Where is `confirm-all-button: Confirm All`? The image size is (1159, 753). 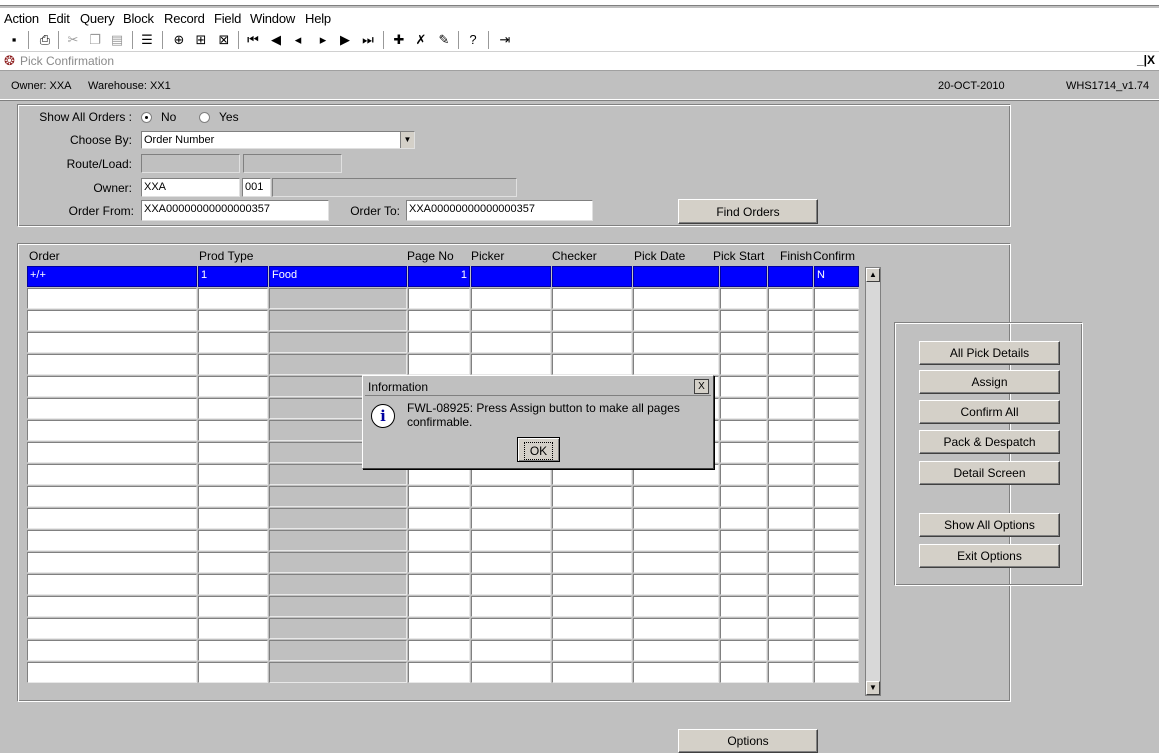
confirm-all-button: Confirm All is located at coordinates (989, 412).